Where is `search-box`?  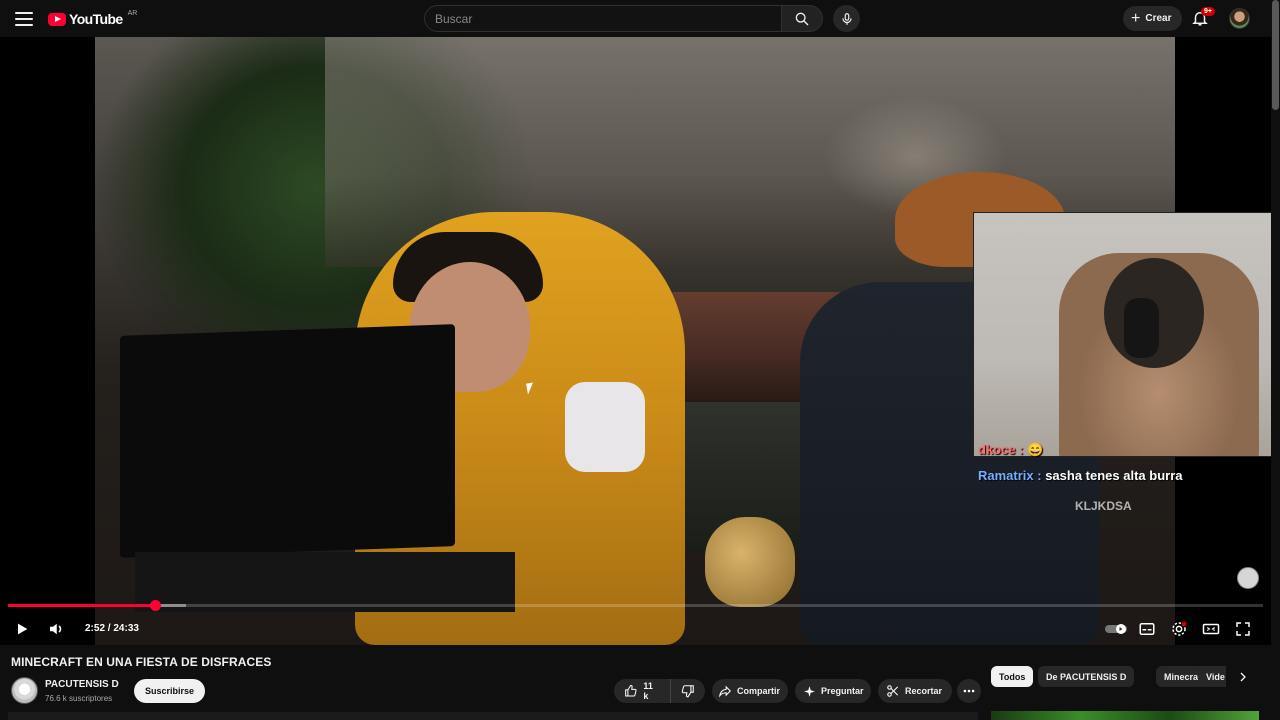
search-box is located at coordinates (603, 18).